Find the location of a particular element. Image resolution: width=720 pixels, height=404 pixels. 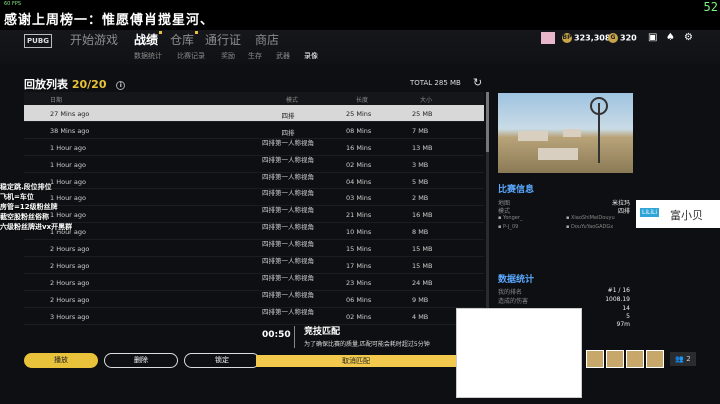

damage-label: 造成的伤害 is located at coordinates (513, 301).